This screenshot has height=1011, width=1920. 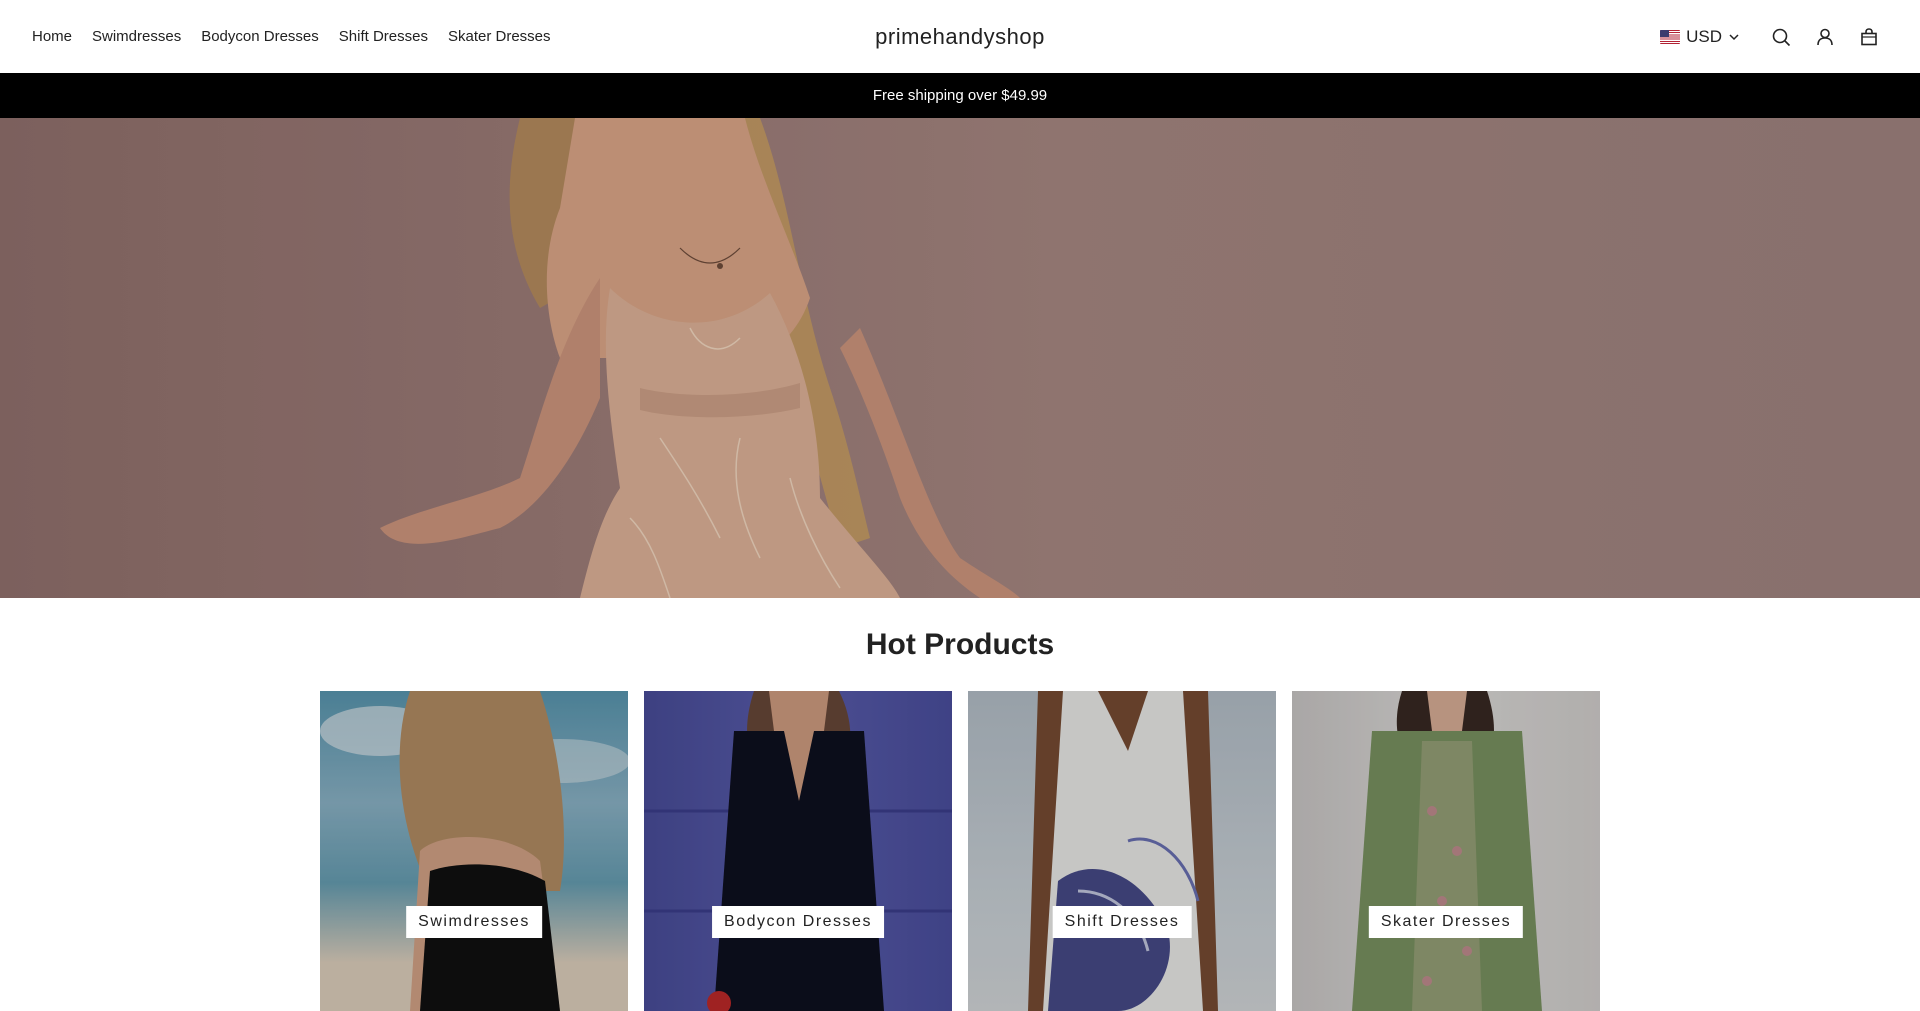 I want to click on header-utilities: USD, so click(x=1770, y=36).